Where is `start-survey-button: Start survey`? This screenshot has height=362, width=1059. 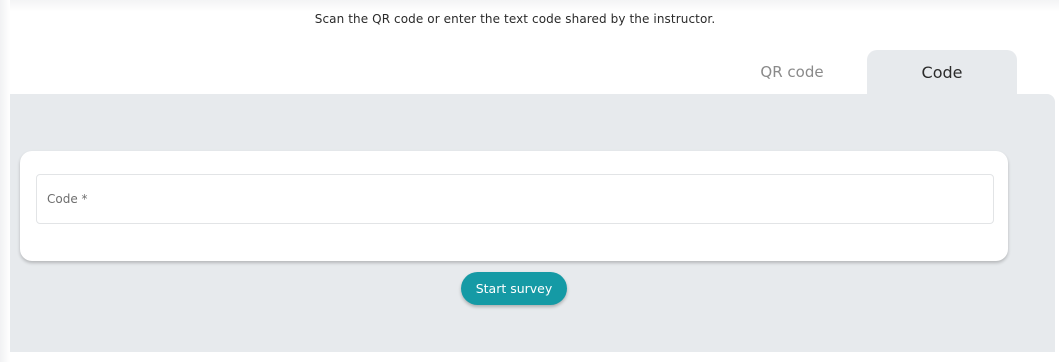 start-survey-button: Start survey is located at coordinates (514, 288).